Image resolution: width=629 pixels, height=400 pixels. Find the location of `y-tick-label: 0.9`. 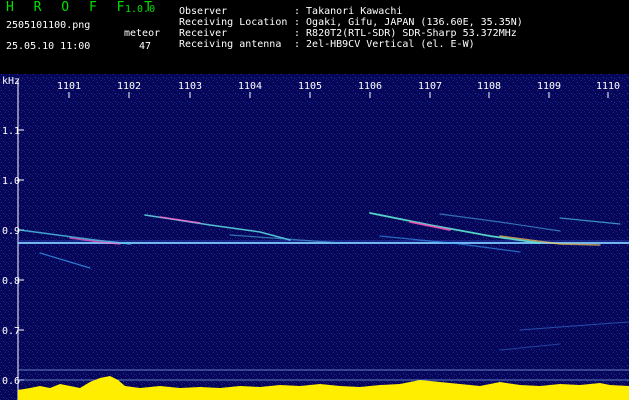

y-tick-label: 0.9 is located at coordinates (11, 231).